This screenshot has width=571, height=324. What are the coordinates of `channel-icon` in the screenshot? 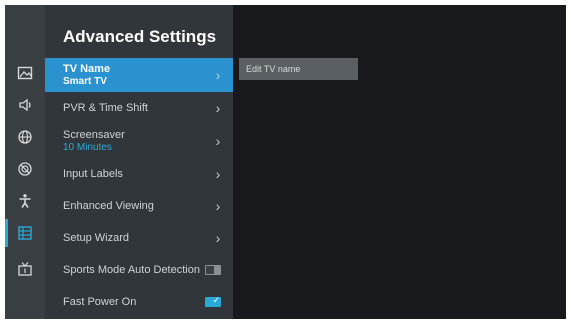 It's located at (25, 169).